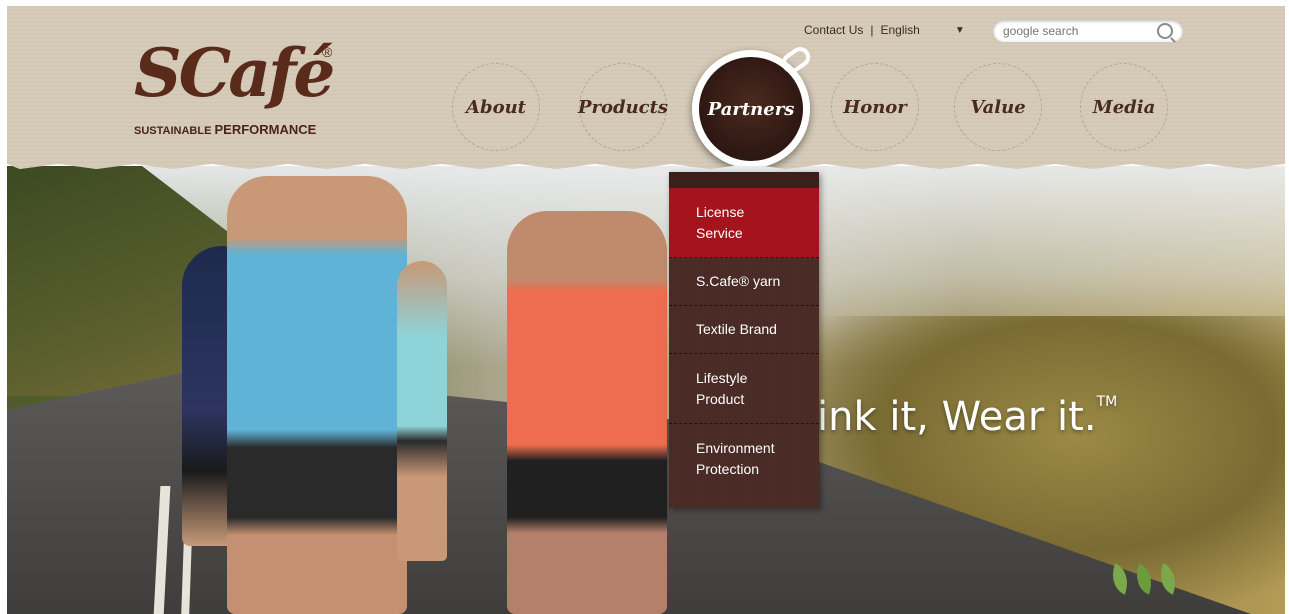 The image size is (1289, 614). I want to click on slide-indicators, so click(1144, 579).